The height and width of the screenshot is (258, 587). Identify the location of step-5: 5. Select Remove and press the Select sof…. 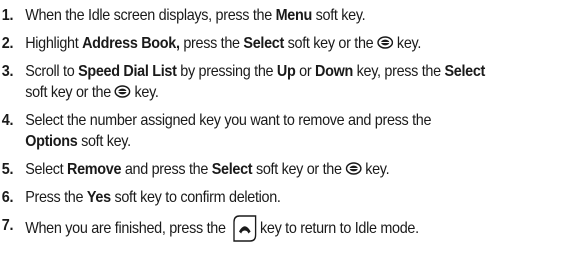
(292, 169).